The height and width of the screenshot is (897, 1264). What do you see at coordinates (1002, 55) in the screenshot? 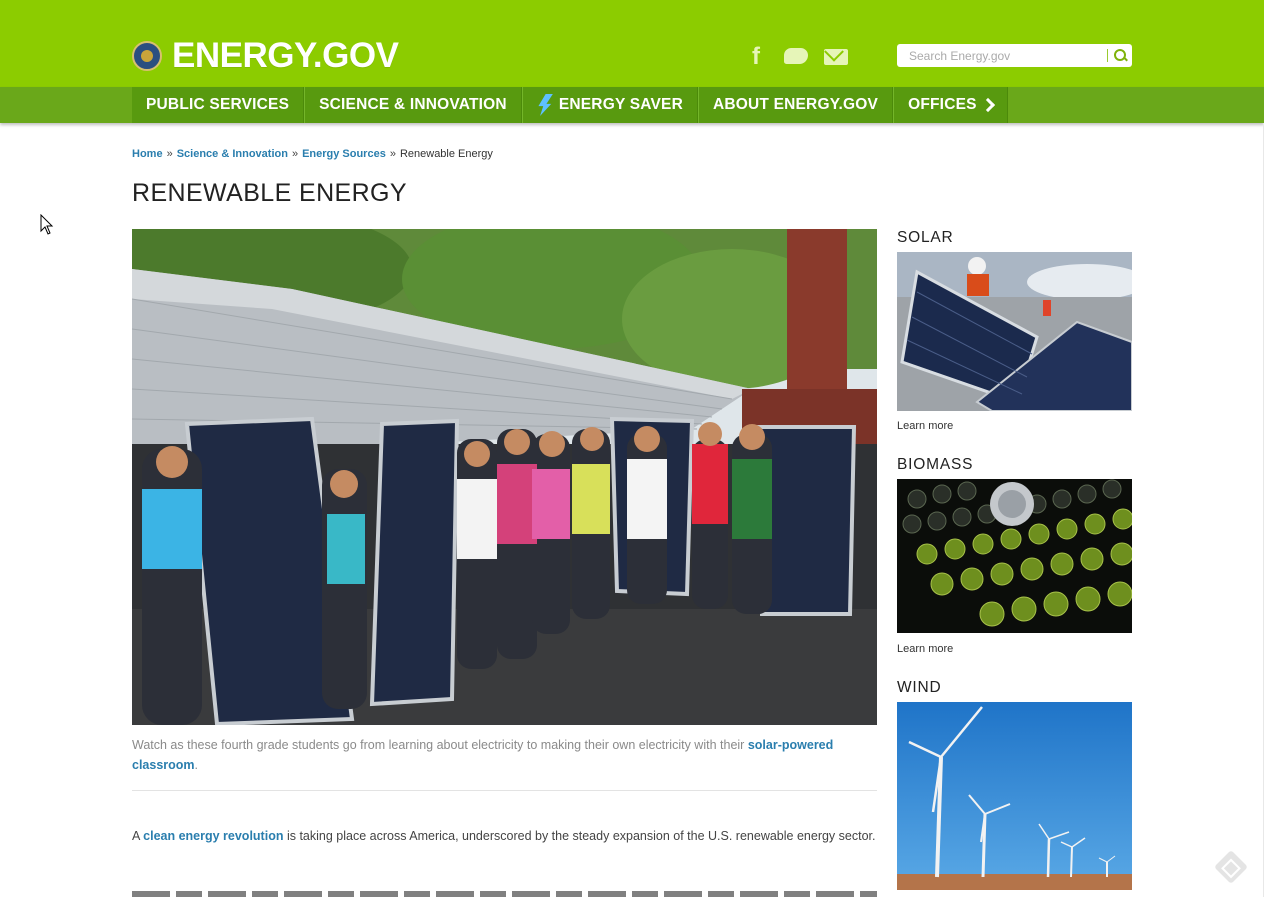
I see `search-input` at bounding box center [1002, 55].